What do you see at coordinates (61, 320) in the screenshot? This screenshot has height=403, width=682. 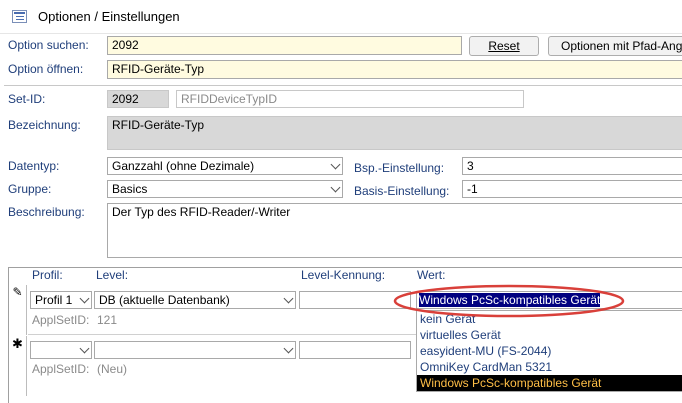 I see `applsetid-label: ApplSetID:` at bounding box center [61, 320].